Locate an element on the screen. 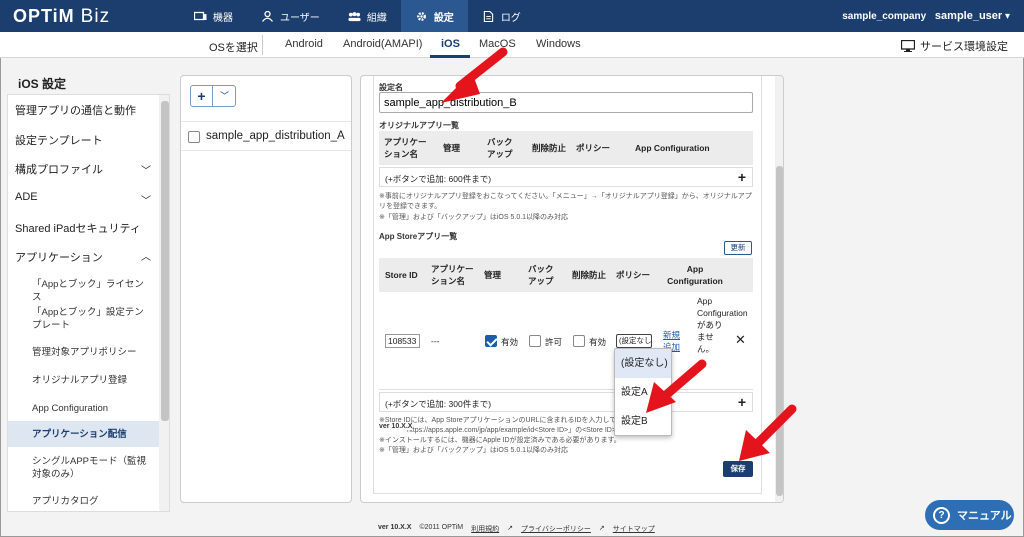 This screenshot has height=537, width=1024. footer-privacy-link: プライバシーポリシー is located at coordinates (556, 529).